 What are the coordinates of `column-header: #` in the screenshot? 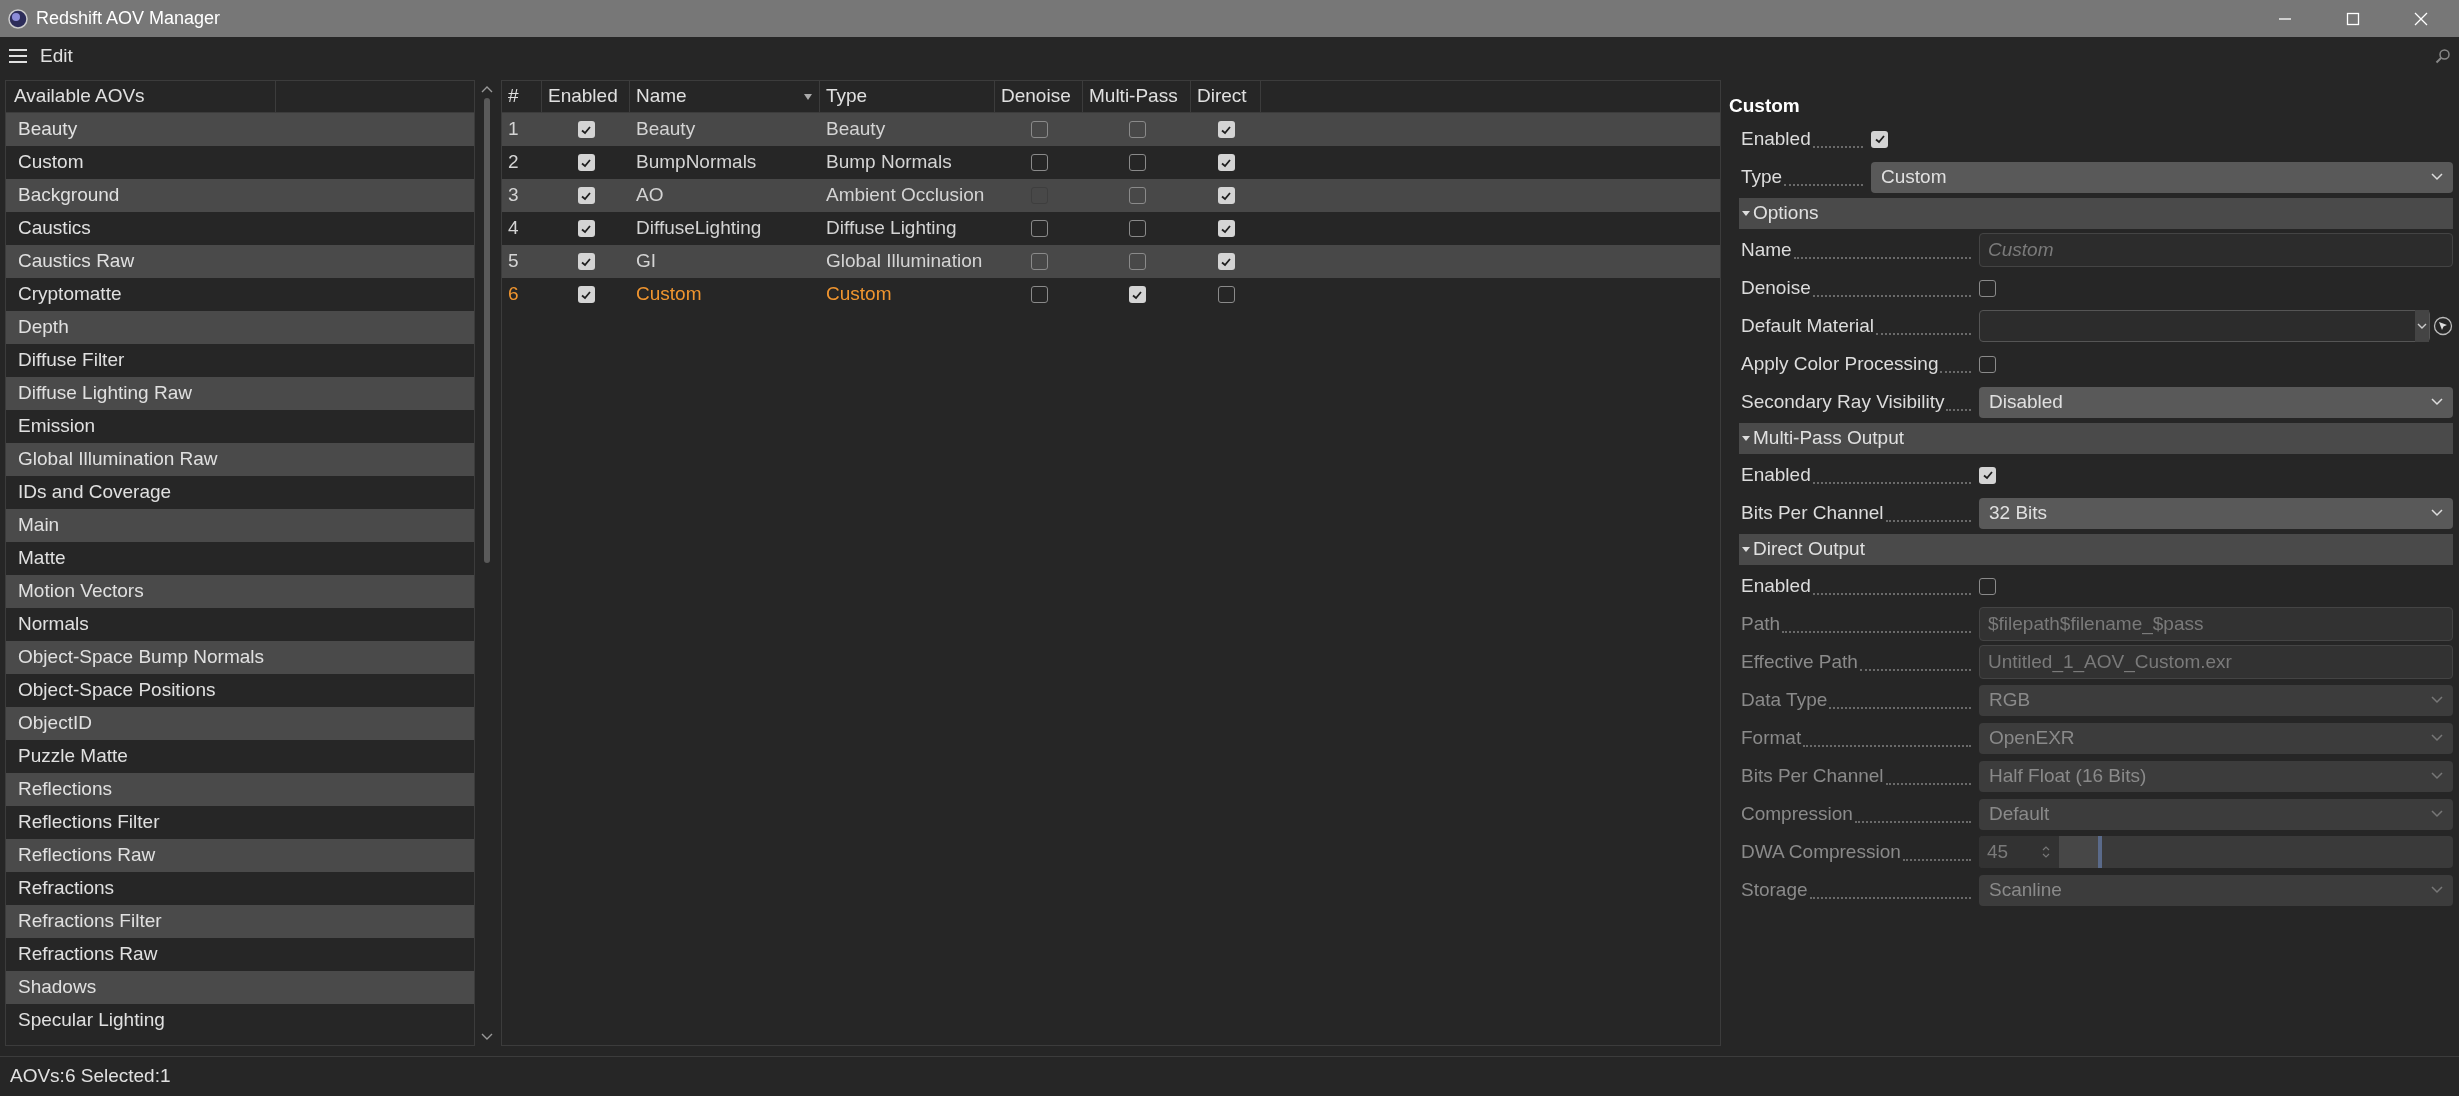 It's located at (522, 96).